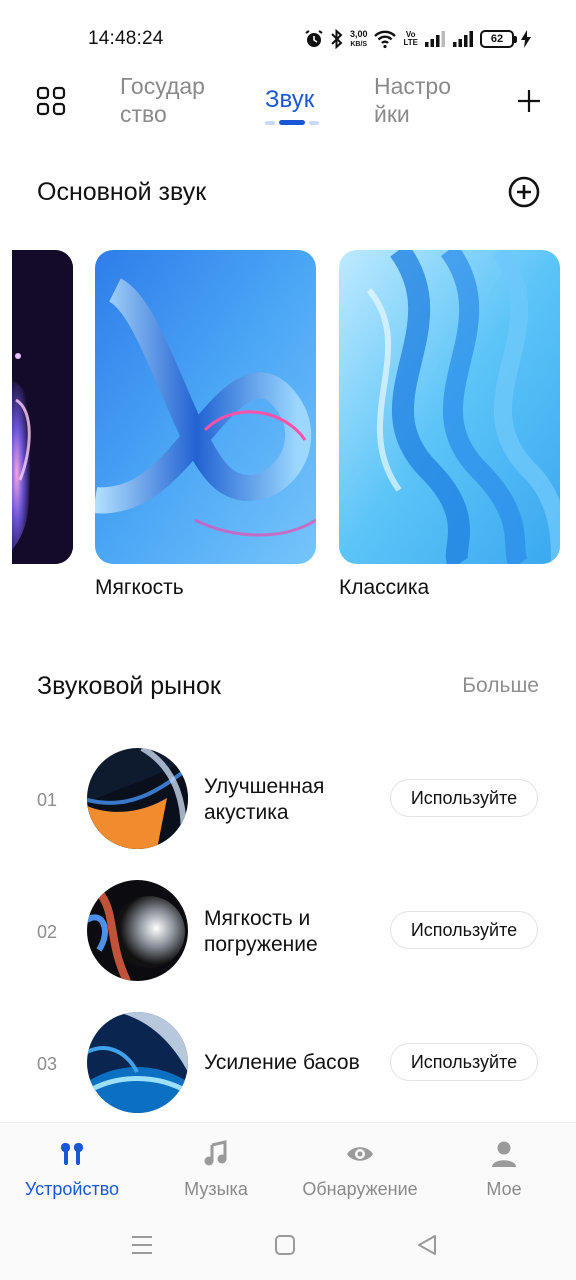 Image resolution: width=576 pixels, height=1280 pixels. I want to click on item-rank: 02, so click(47, 932).